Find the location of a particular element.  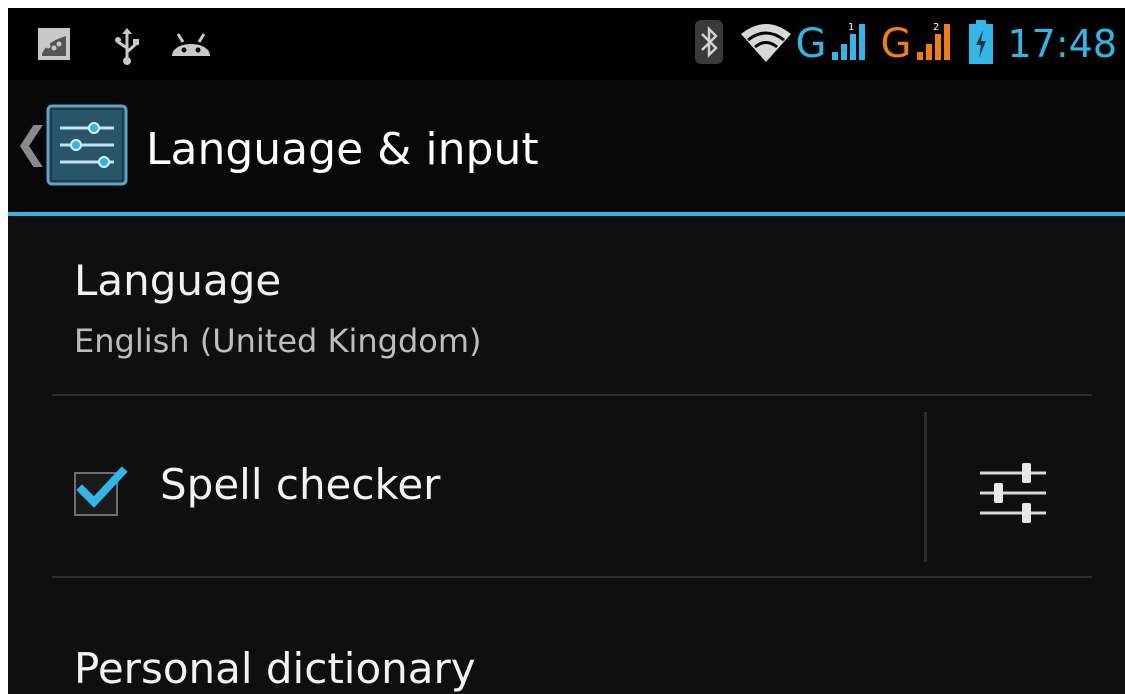

svg-text: 2 is located at coordinates (936, 27).